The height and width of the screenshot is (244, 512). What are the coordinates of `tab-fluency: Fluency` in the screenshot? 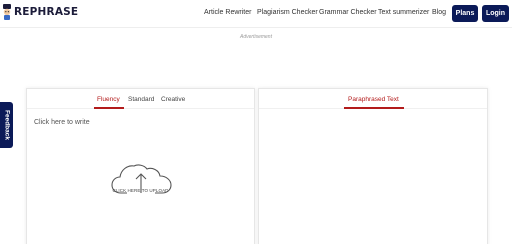 It's located at (108, 99).